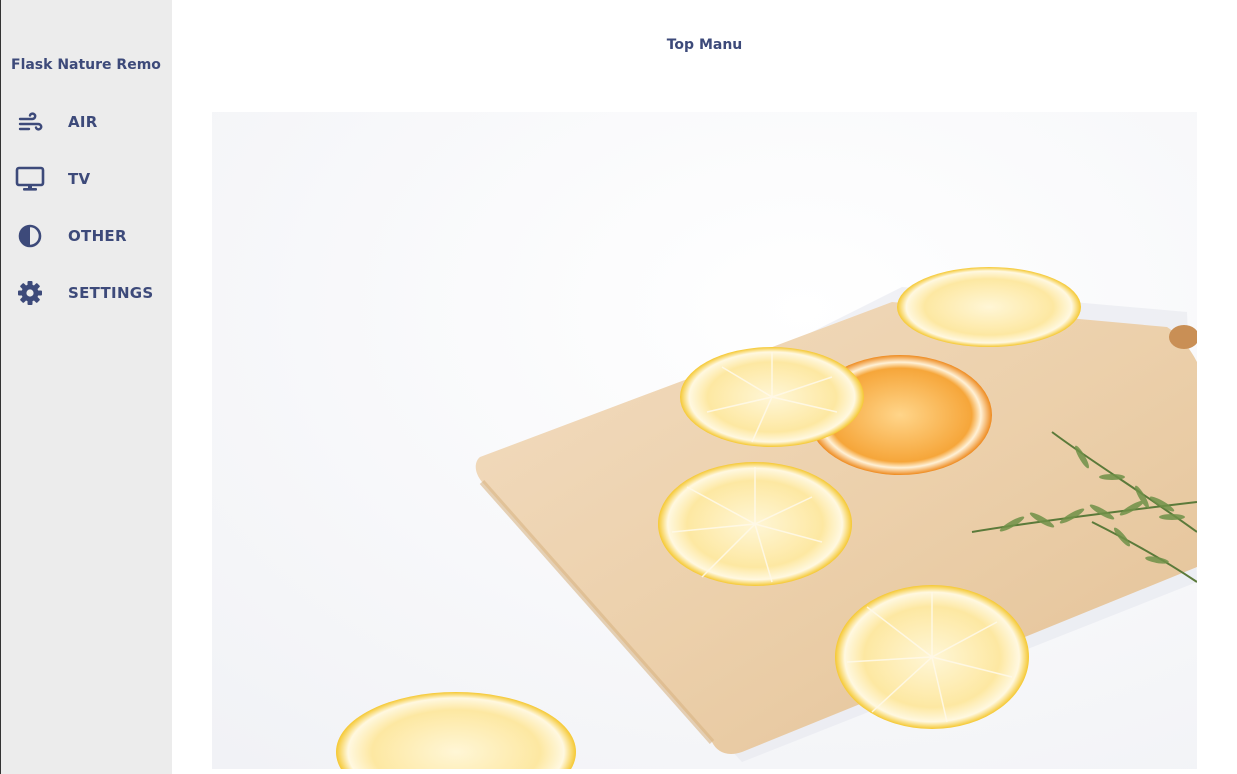 This screenshot has height=774, width=1237. Describe the element at coordinates (97, 236) in the screenshot. I see `sidebar-item-label: OTHER` at that location.